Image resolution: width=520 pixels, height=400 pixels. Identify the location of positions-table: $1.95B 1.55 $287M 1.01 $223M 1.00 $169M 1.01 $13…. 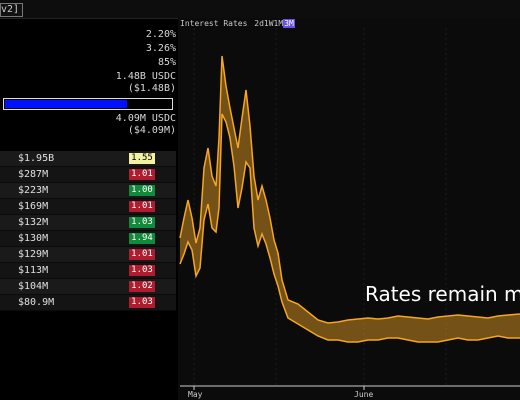
(88, 231).